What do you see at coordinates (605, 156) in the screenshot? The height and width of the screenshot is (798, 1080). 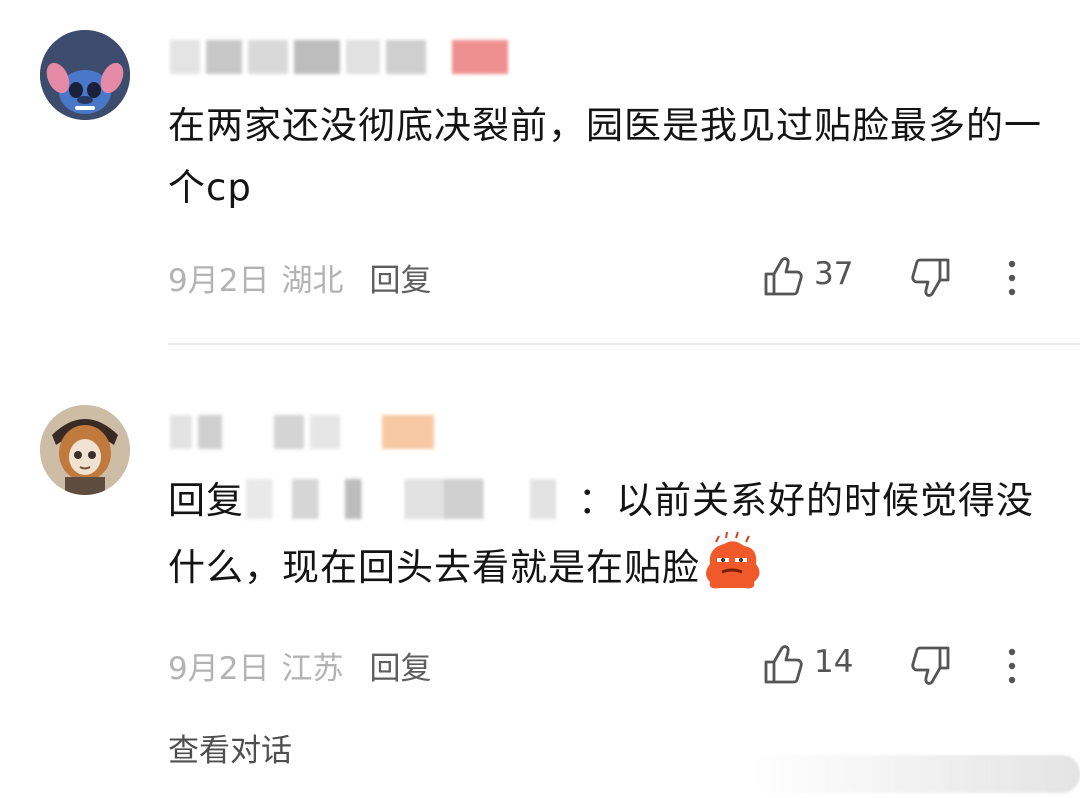 I see `comment-text: 在两家还没彻底决裂前，园医是我见过贴脸最多的一个cp` at bounding box center [605, 156].